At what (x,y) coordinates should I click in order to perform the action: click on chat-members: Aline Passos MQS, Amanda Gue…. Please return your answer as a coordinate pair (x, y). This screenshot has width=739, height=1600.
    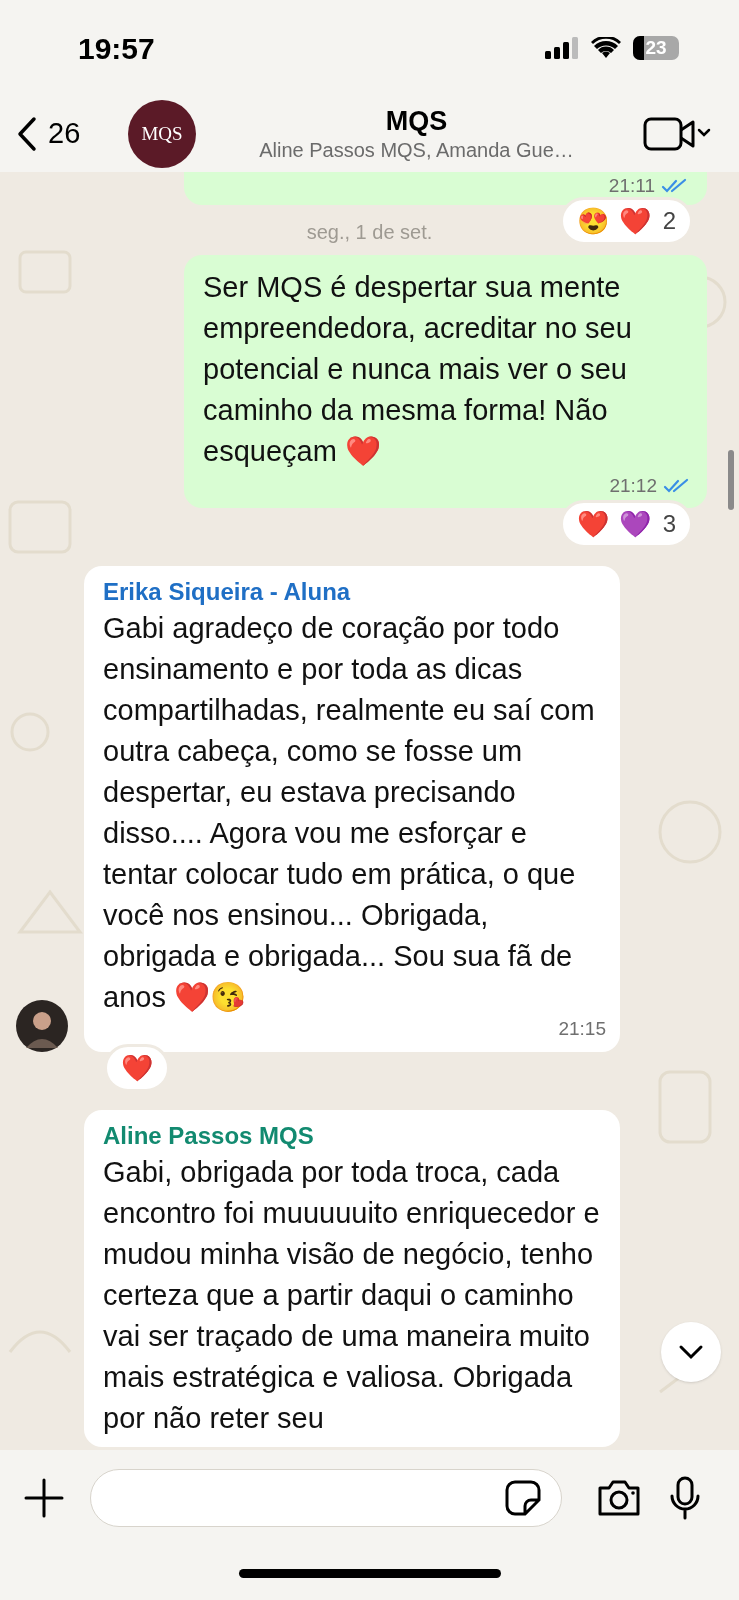
    Looking at the image, I should click on (416, 150).